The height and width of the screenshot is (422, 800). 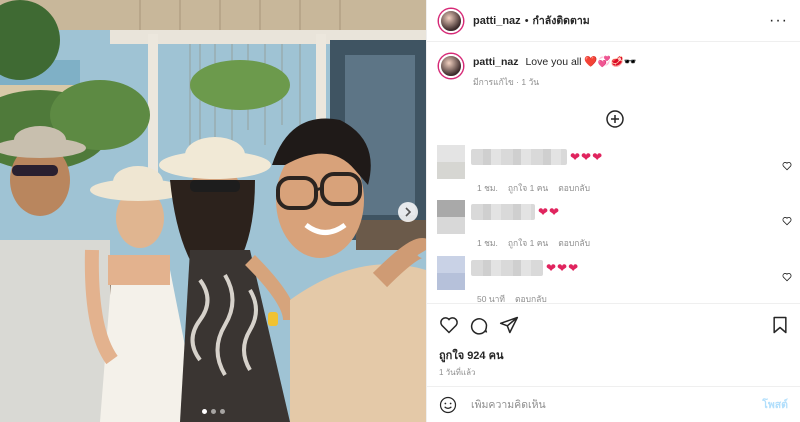 I want to click on comment-bubble-icon, so click(x=479, y=325).